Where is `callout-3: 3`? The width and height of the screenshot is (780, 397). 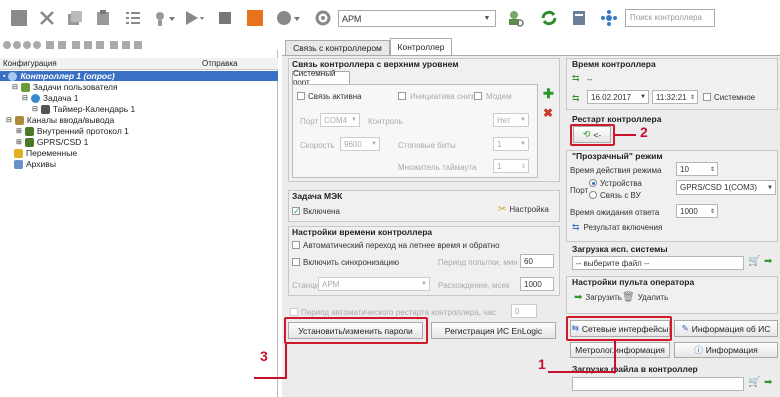 callout-3: 3 is located at coordinates (264, 356).